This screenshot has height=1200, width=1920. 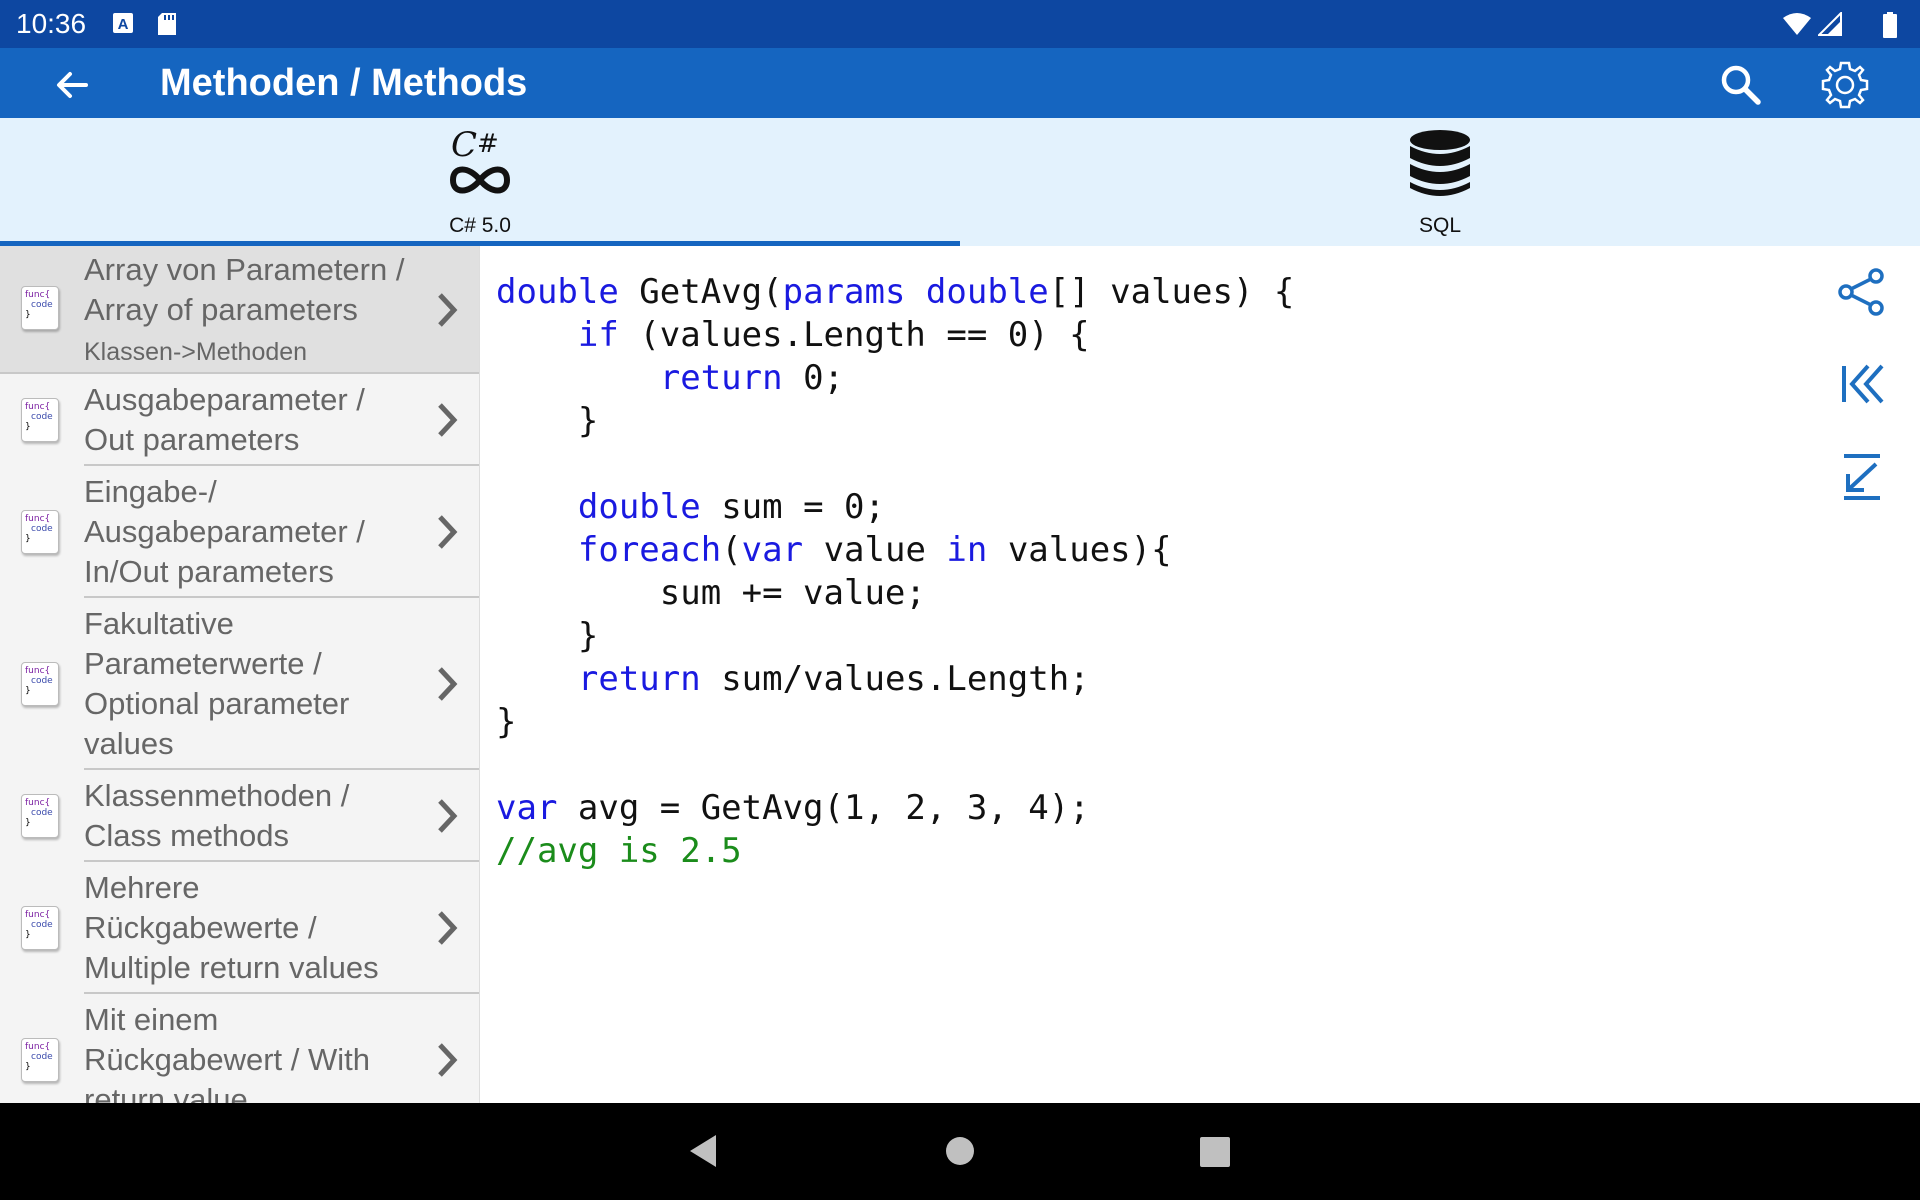 I want to click on sd-card-icon, so click(x=167, y=24).